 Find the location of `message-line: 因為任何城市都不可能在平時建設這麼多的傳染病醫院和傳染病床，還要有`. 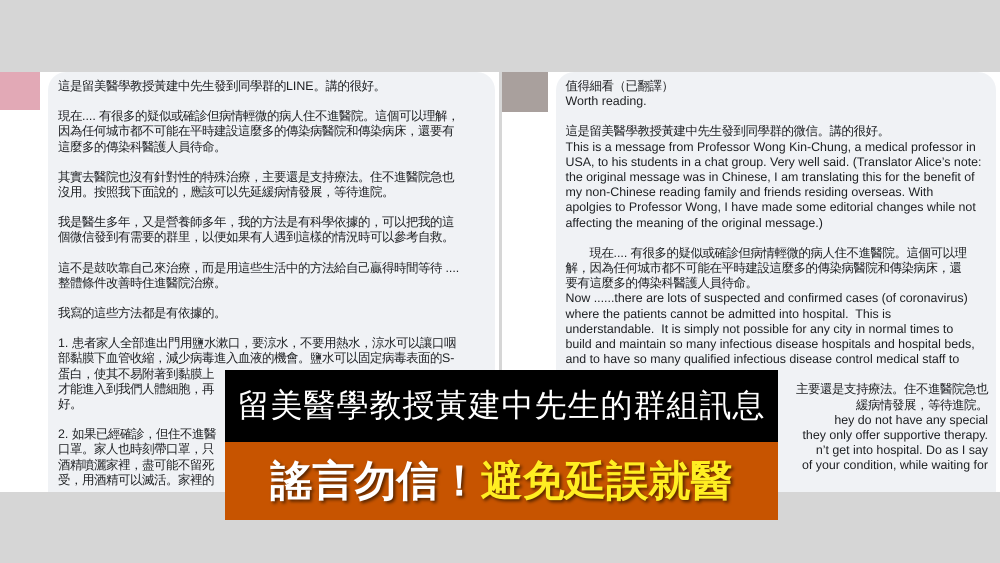

message-line: 因為任何城市都不可能在平時建設這麼多的傳染病醫院和傳染病床，還要有 is located at coordinates (256, 132).